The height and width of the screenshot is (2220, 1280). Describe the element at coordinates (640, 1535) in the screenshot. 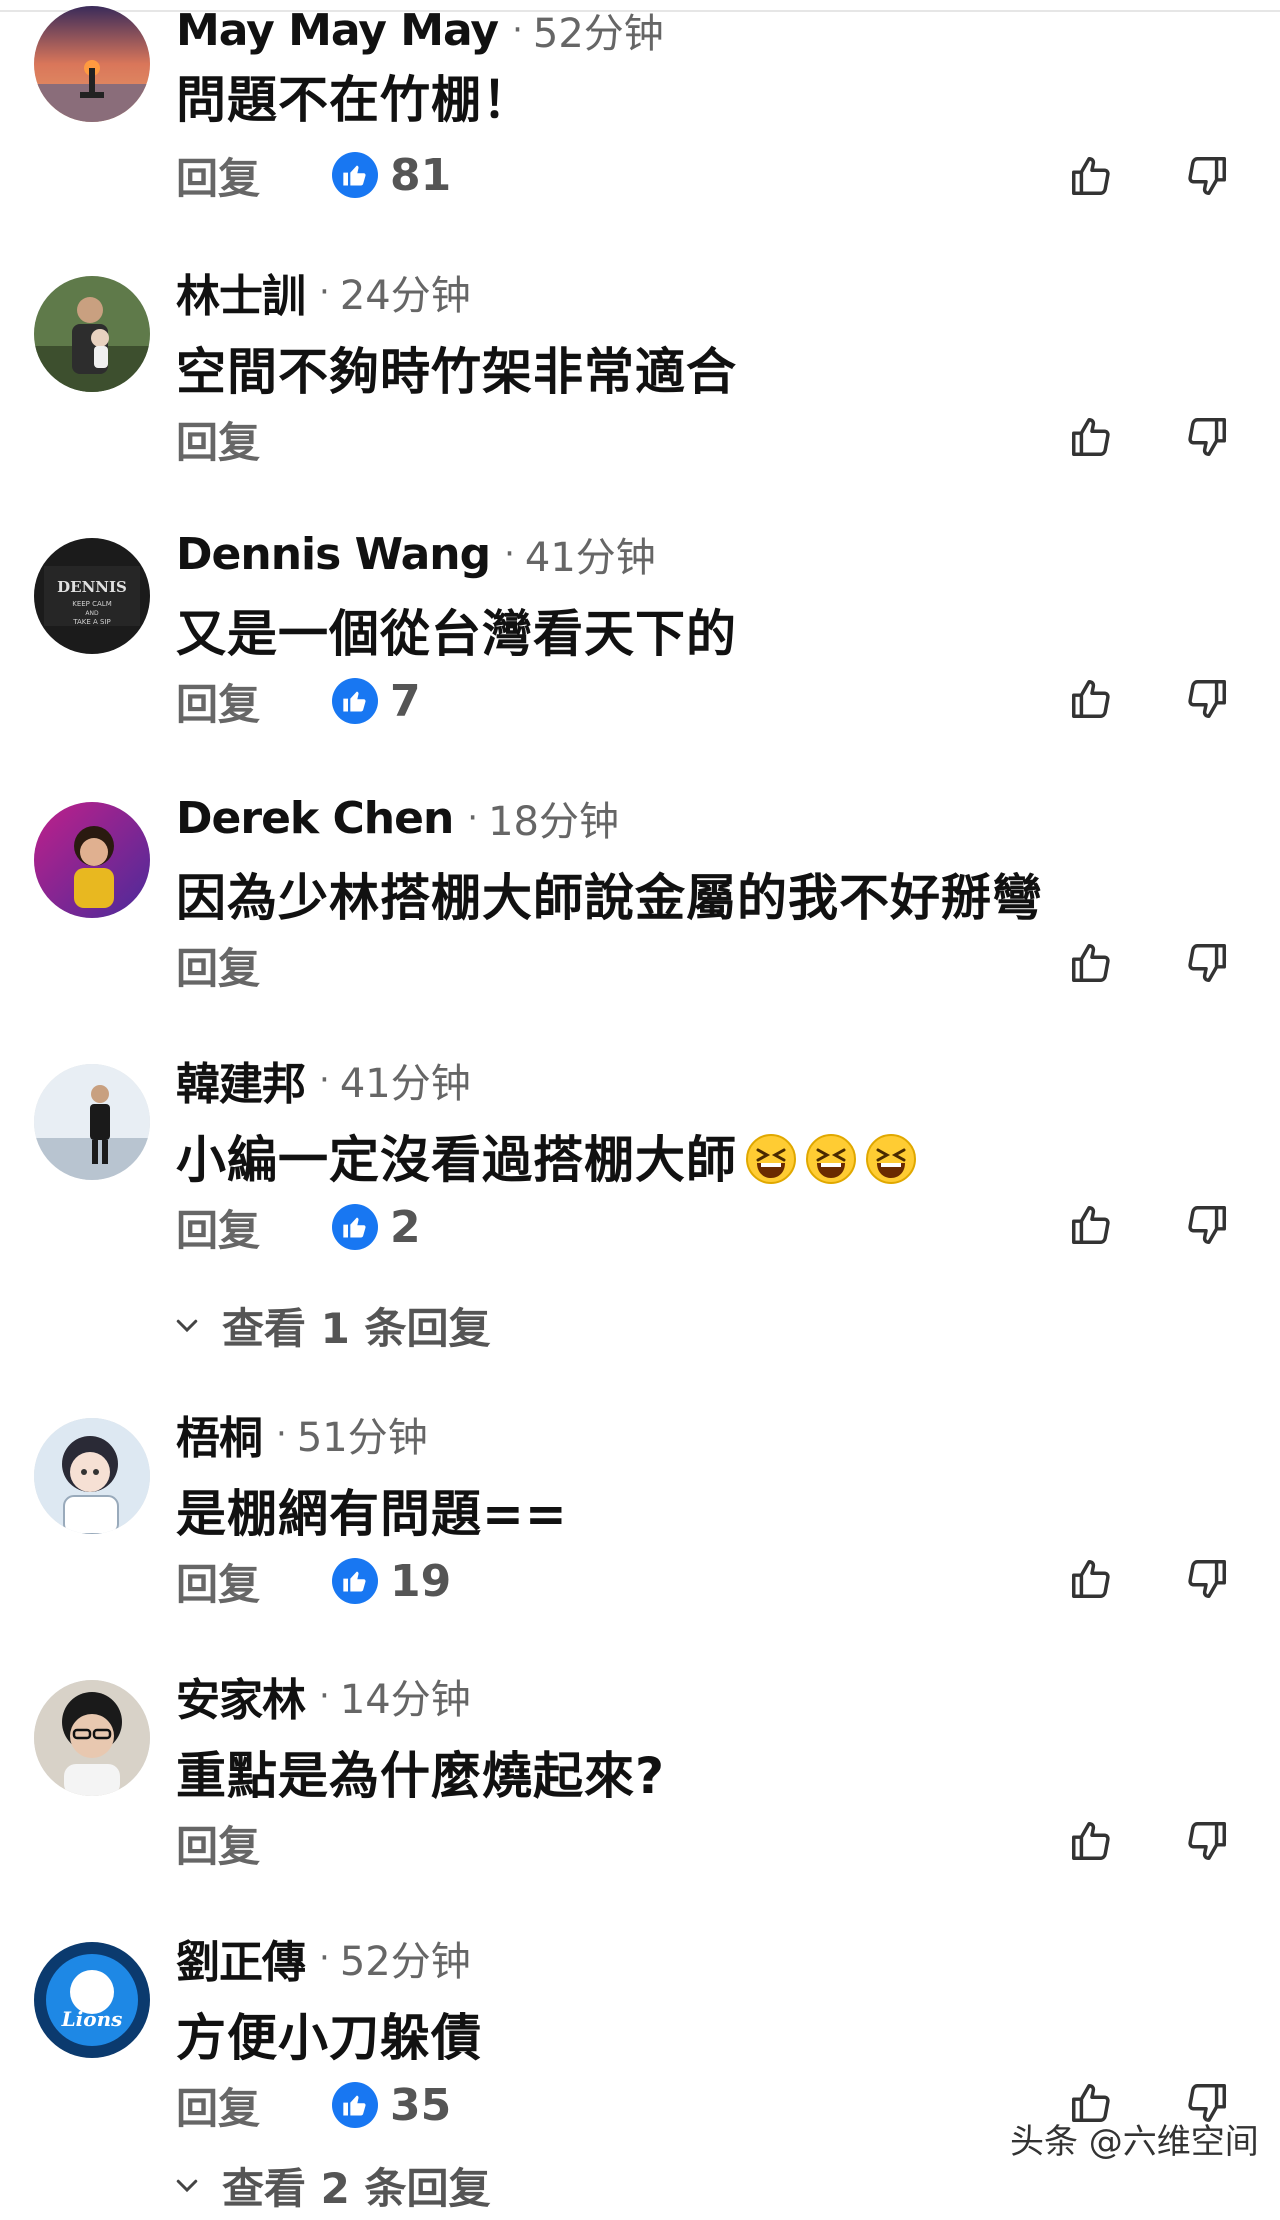

I see `comment-item: 梧桐 · 51分钟 是棚網有問題== 回复 19` at that location.